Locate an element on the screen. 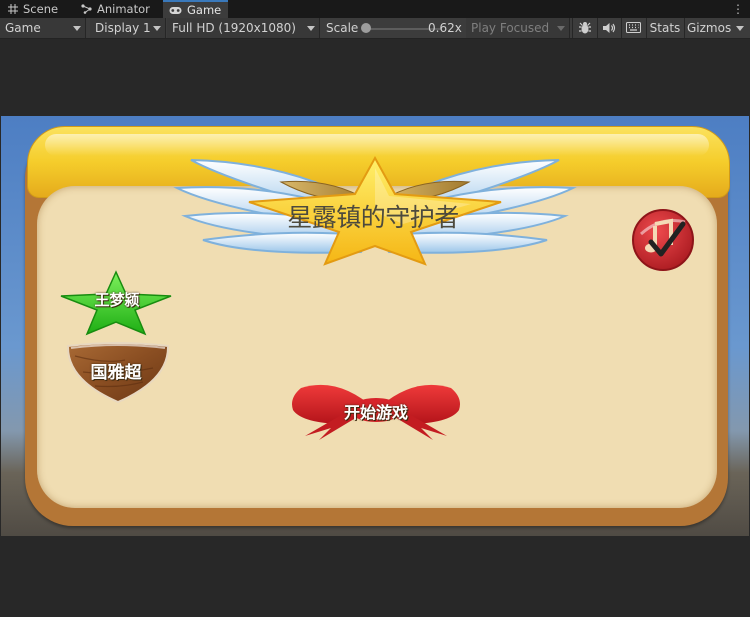 Image resolution: width=750 pixels, height=617 pixels. tab-game: Game is located at coordinates (196, 9).